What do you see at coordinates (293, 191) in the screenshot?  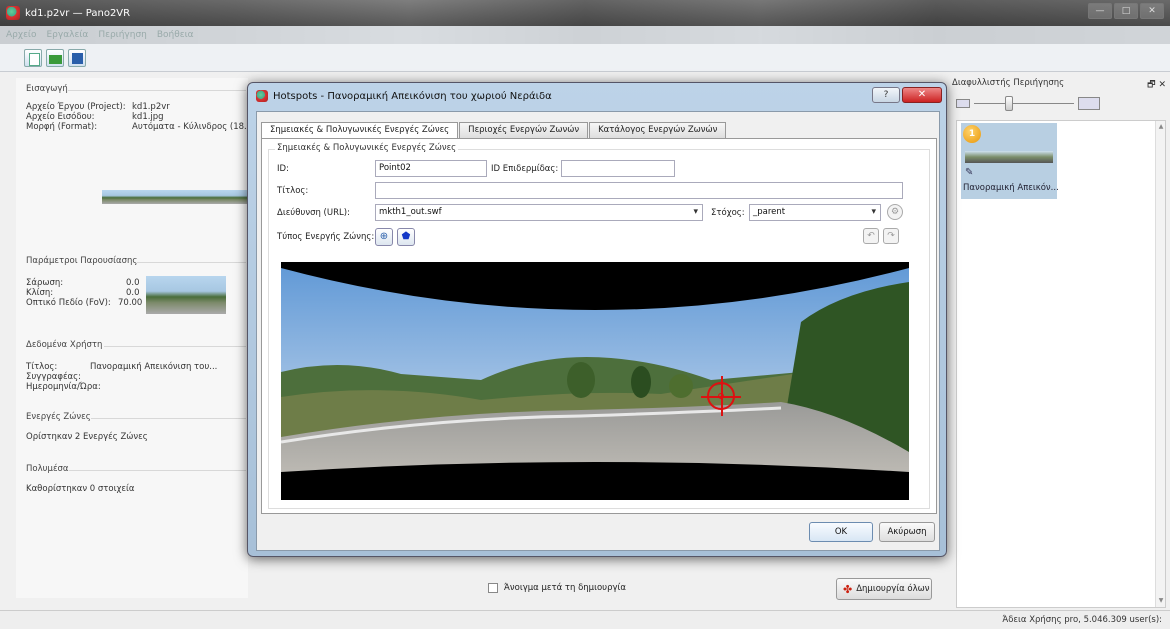 I see `title-label: Τίτλος:` at bounding box center [293, 191].